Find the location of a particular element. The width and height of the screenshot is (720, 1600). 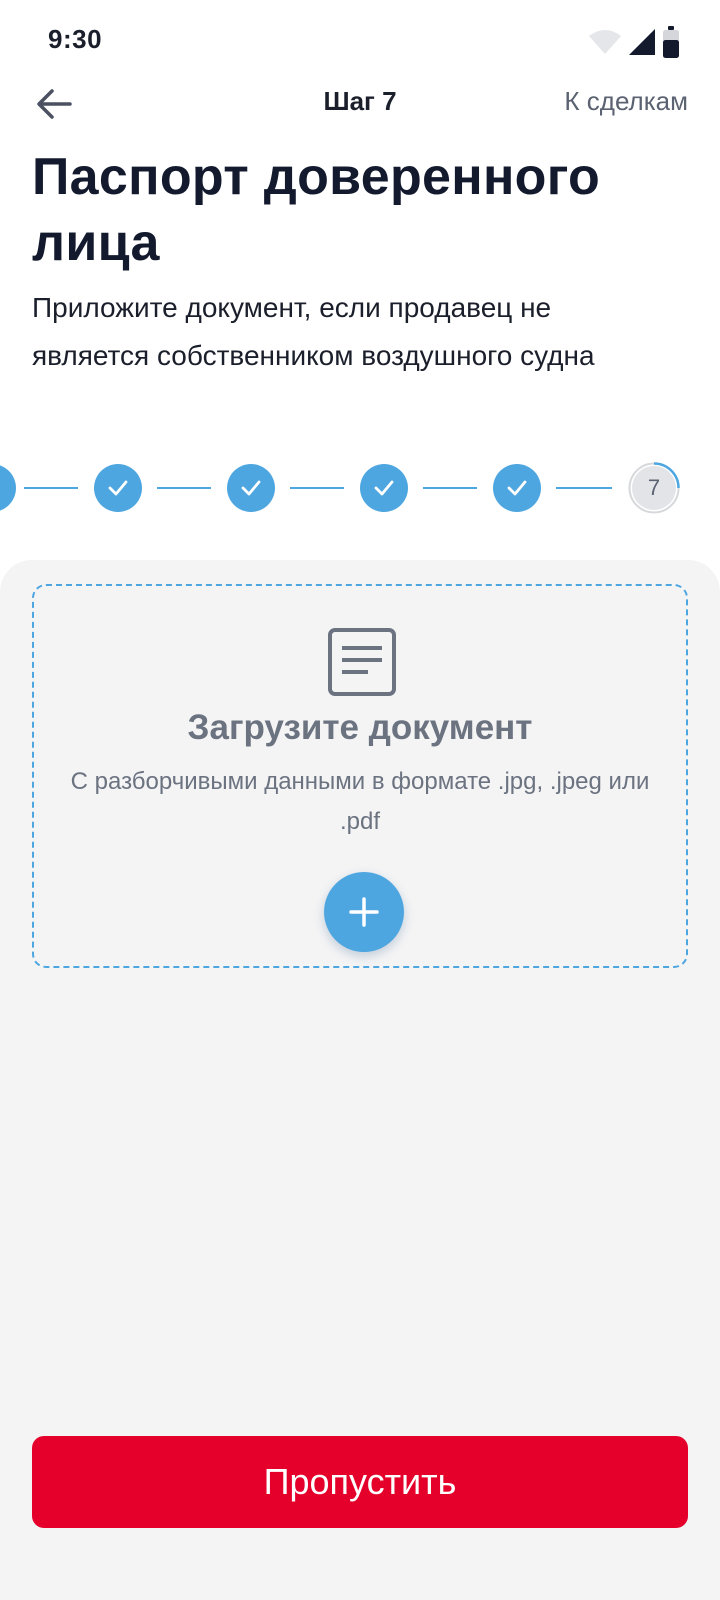

deals-link: К сделкам is located at coordinates (626, 101).